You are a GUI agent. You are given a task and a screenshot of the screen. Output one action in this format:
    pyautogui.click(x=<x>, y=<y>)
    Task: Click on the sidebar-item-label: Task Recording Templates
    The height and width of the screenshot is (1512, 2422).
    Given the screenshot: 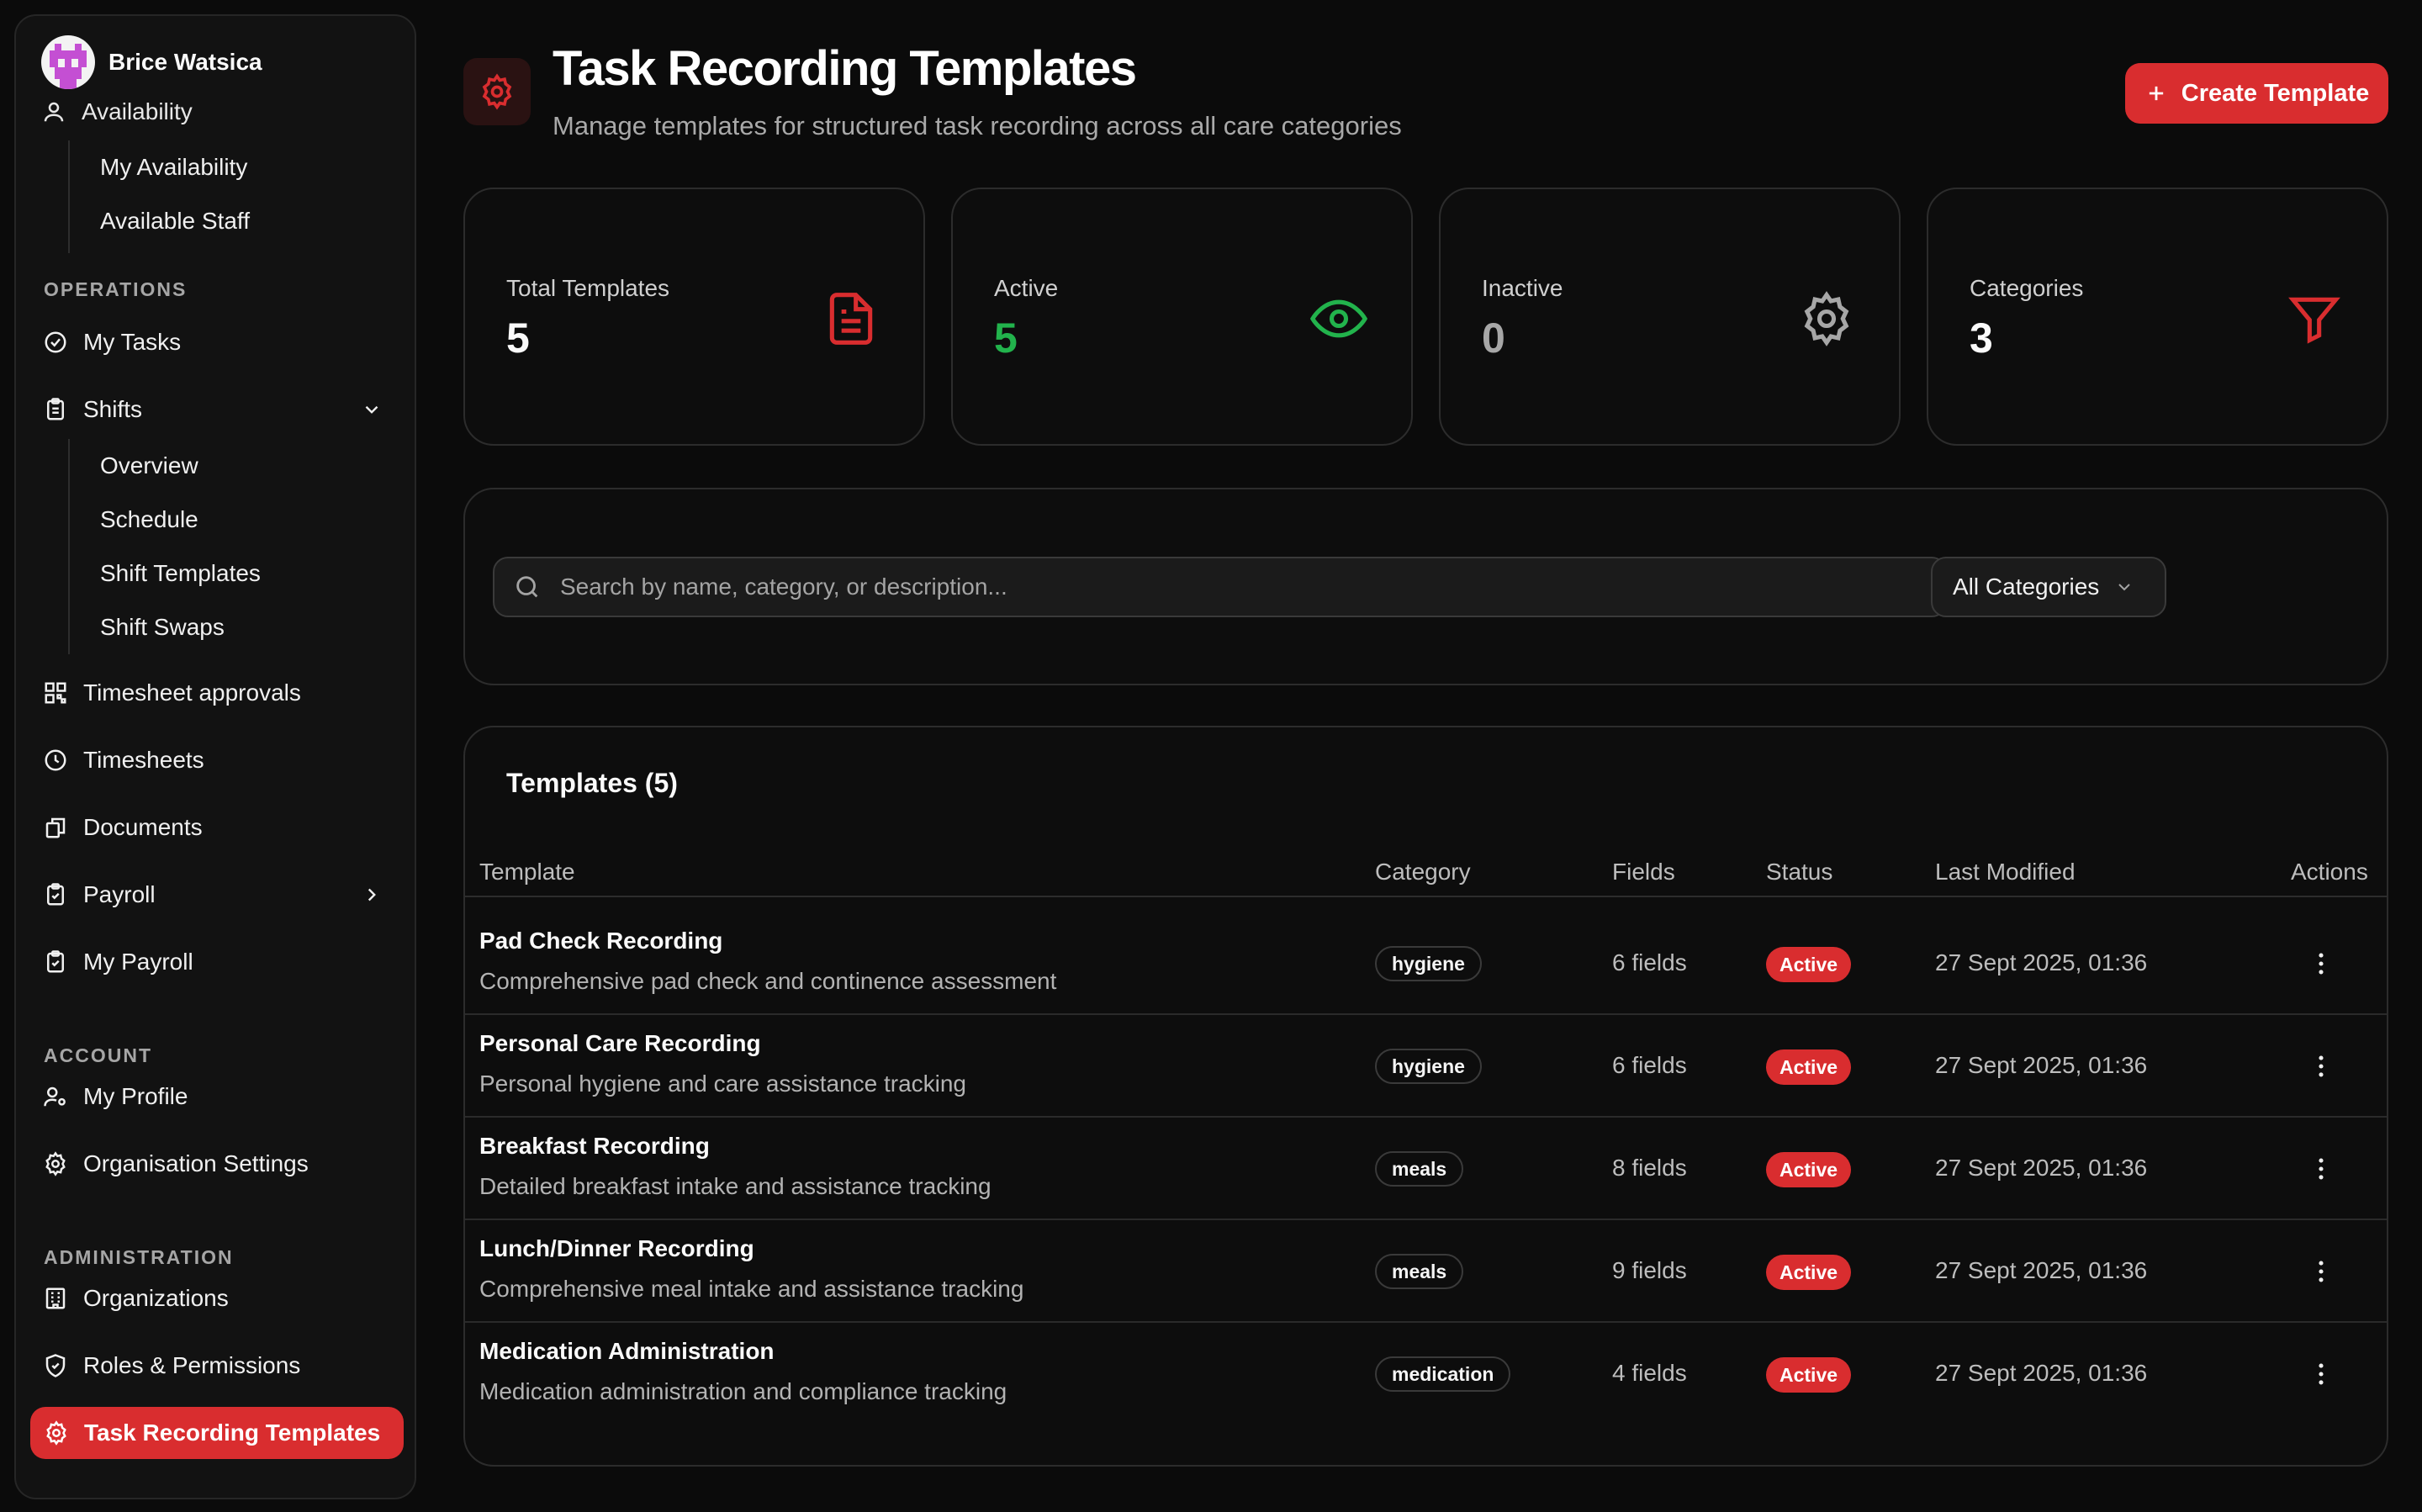 What is the action you would take?
    pyautogui.click(x=232, y=1432)
    